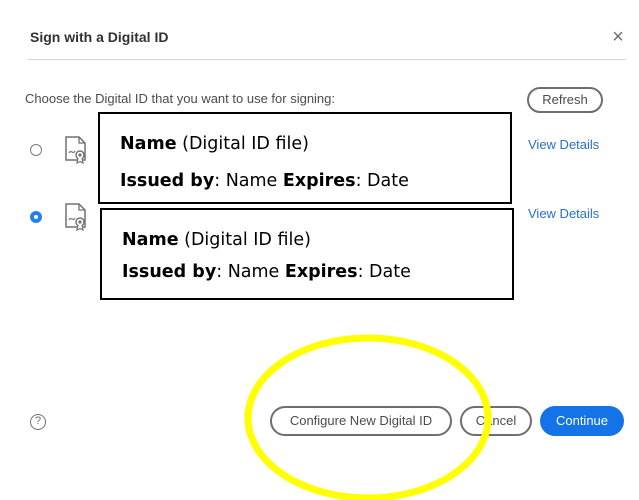  I want to click on title-divider, so click(327, 59).